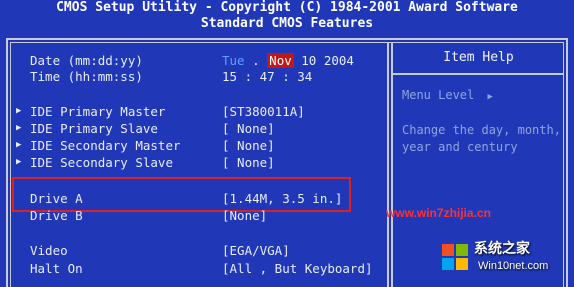  What do you see at coordinates (98, 111) in the screenshot?
I see `ide-primary-master-label: IDE Primary Master` at bounding box center [98, 111].